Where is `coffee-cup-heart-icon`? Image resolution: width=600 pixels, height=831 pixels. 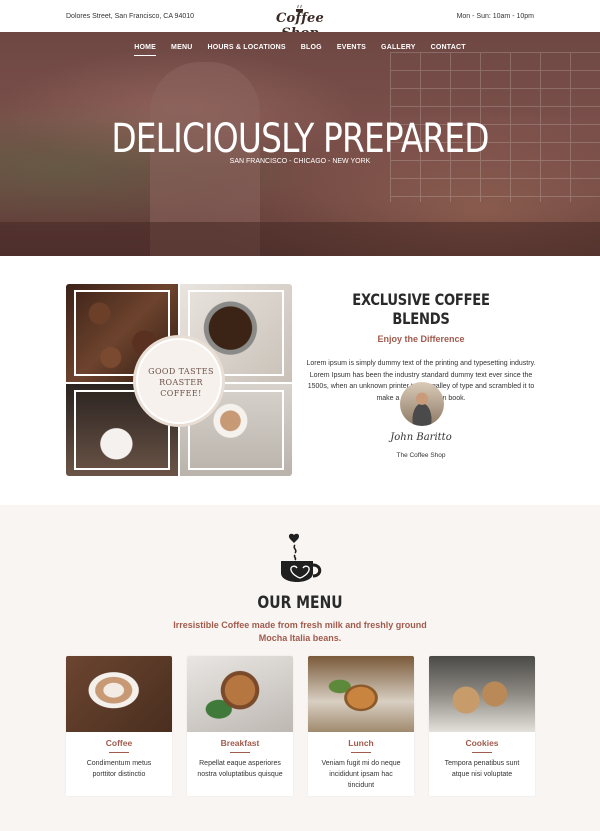
coffee-cup-heart-icon is located at coordinates (301, 557).